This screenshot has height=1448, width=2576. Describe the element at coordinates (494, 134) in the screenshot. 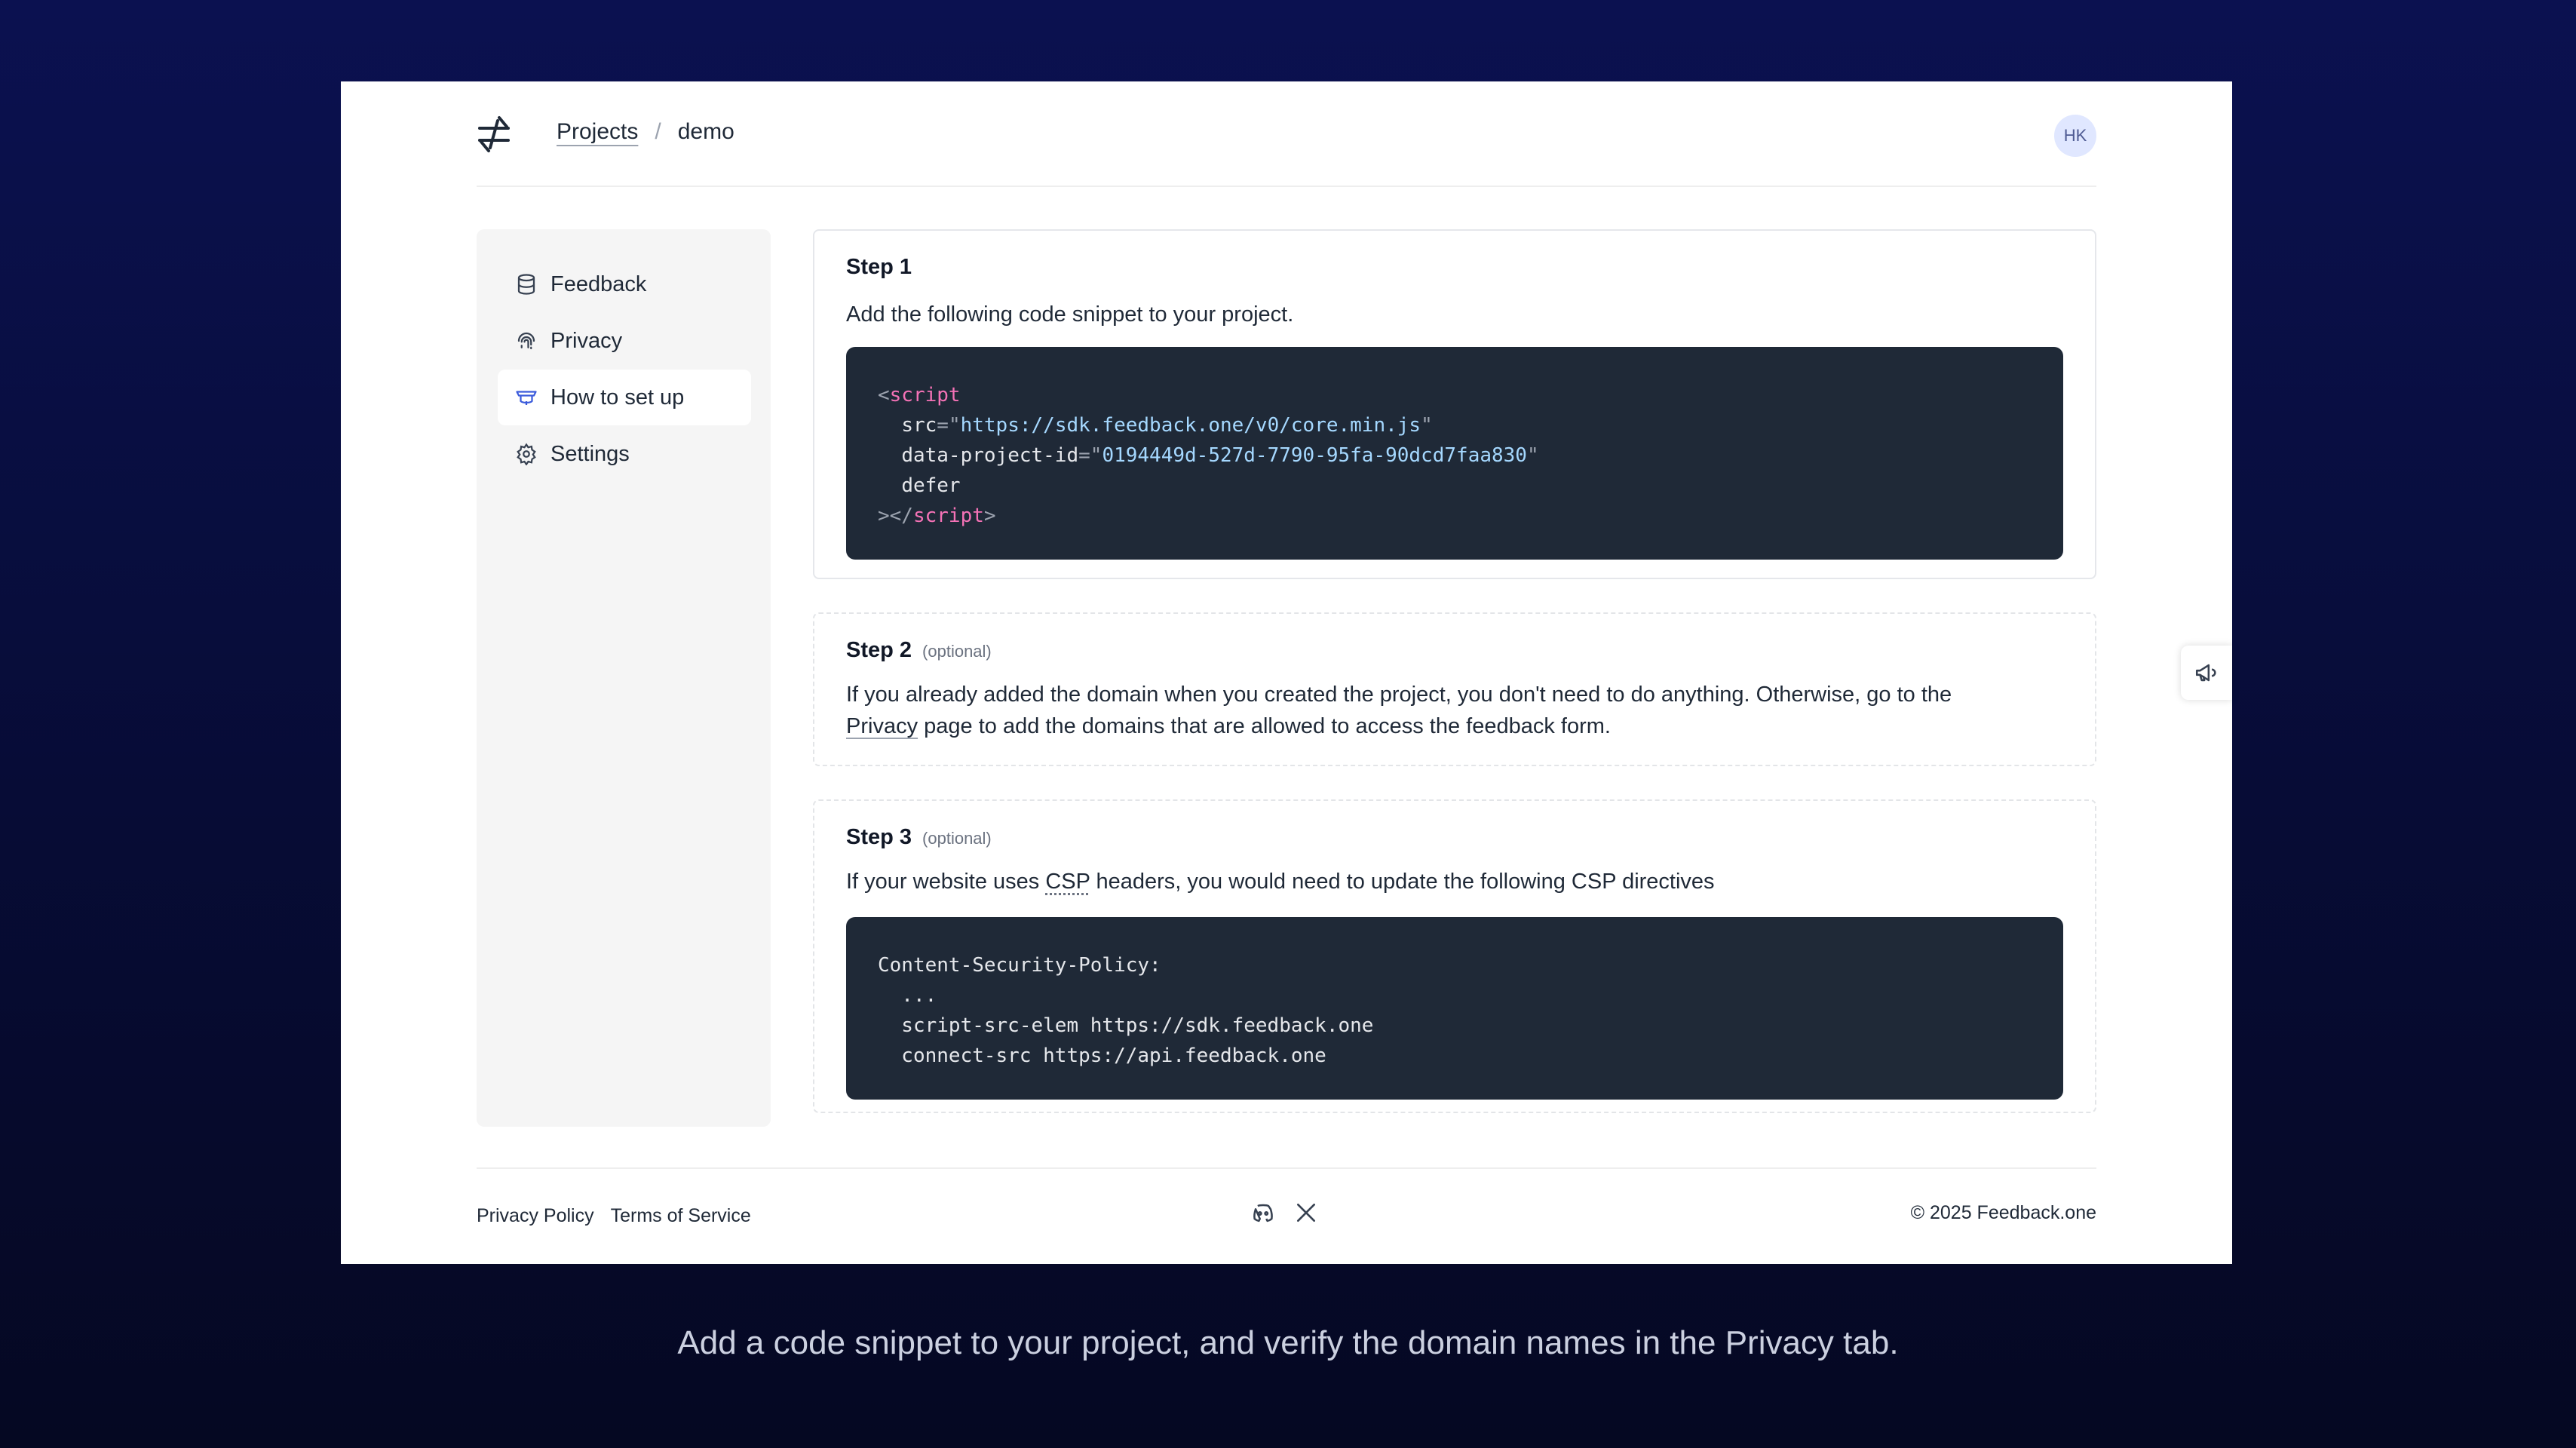

I see `logo-icon` at that location.